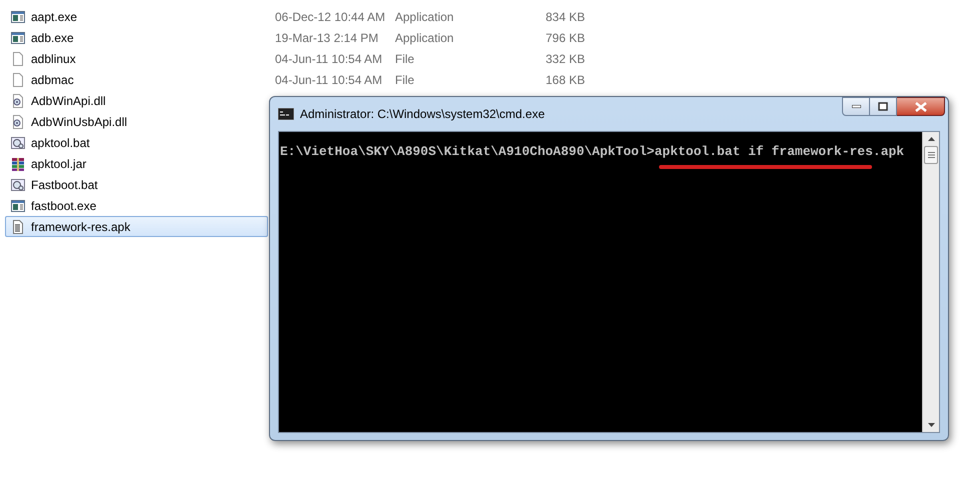 This screenshot has width=975, height=485. What do you see at coordinates (136, 16) in the screenshot?
I see `file-row: aapt.exe` at bounding box center [136, 16].